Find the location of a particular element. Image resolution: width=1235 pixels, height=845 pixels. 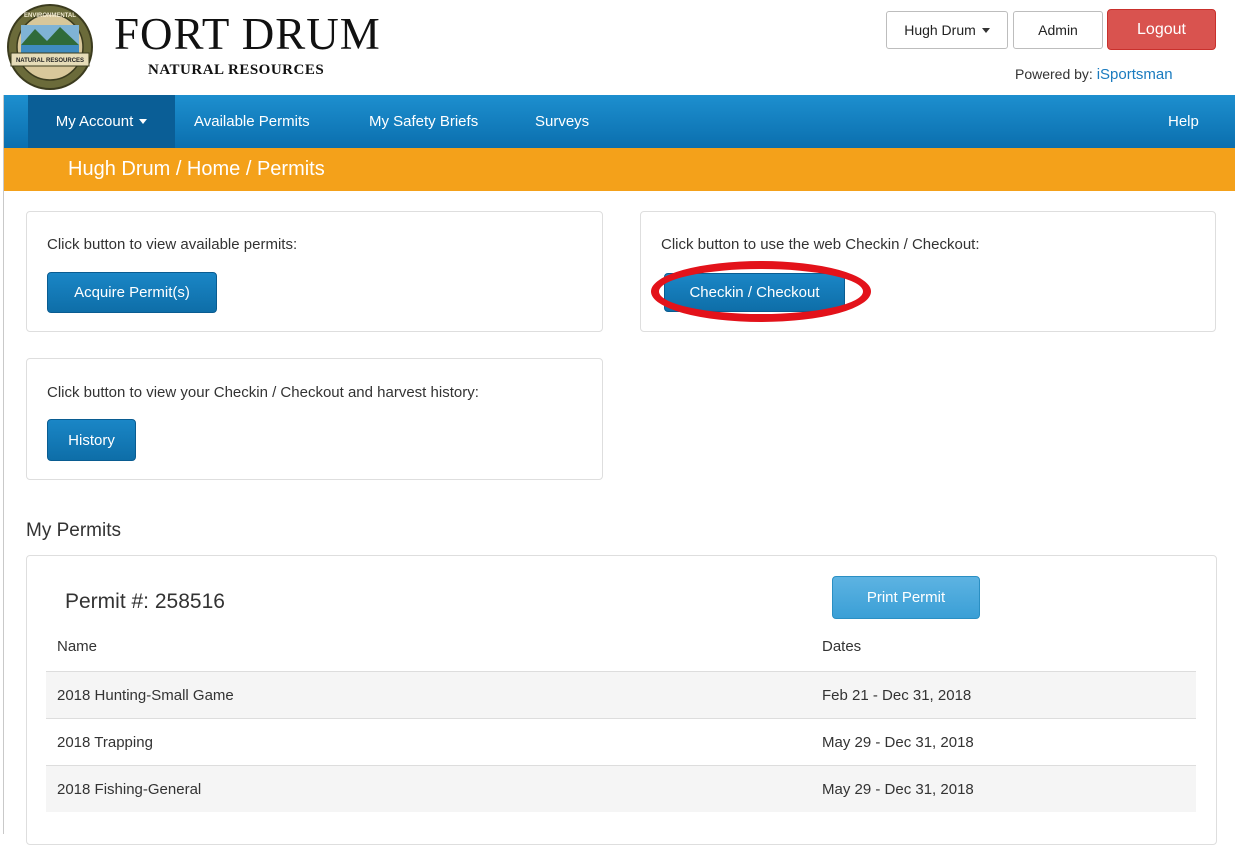

print-permit-button: Print Permit is located at coordinates (906, 597).